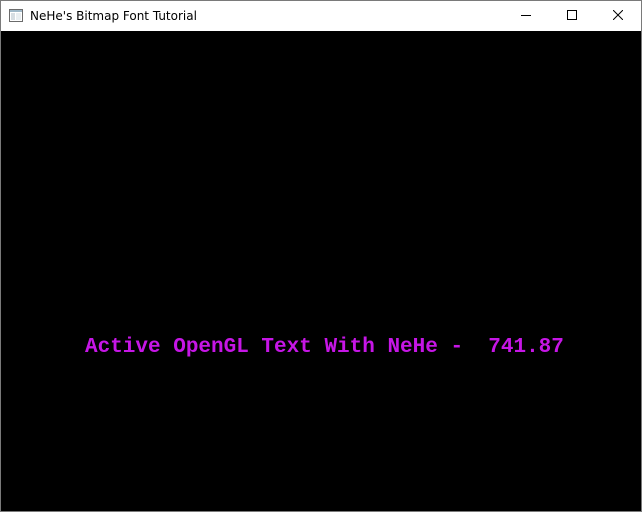  I want to click on close-button, so click(618, 16).